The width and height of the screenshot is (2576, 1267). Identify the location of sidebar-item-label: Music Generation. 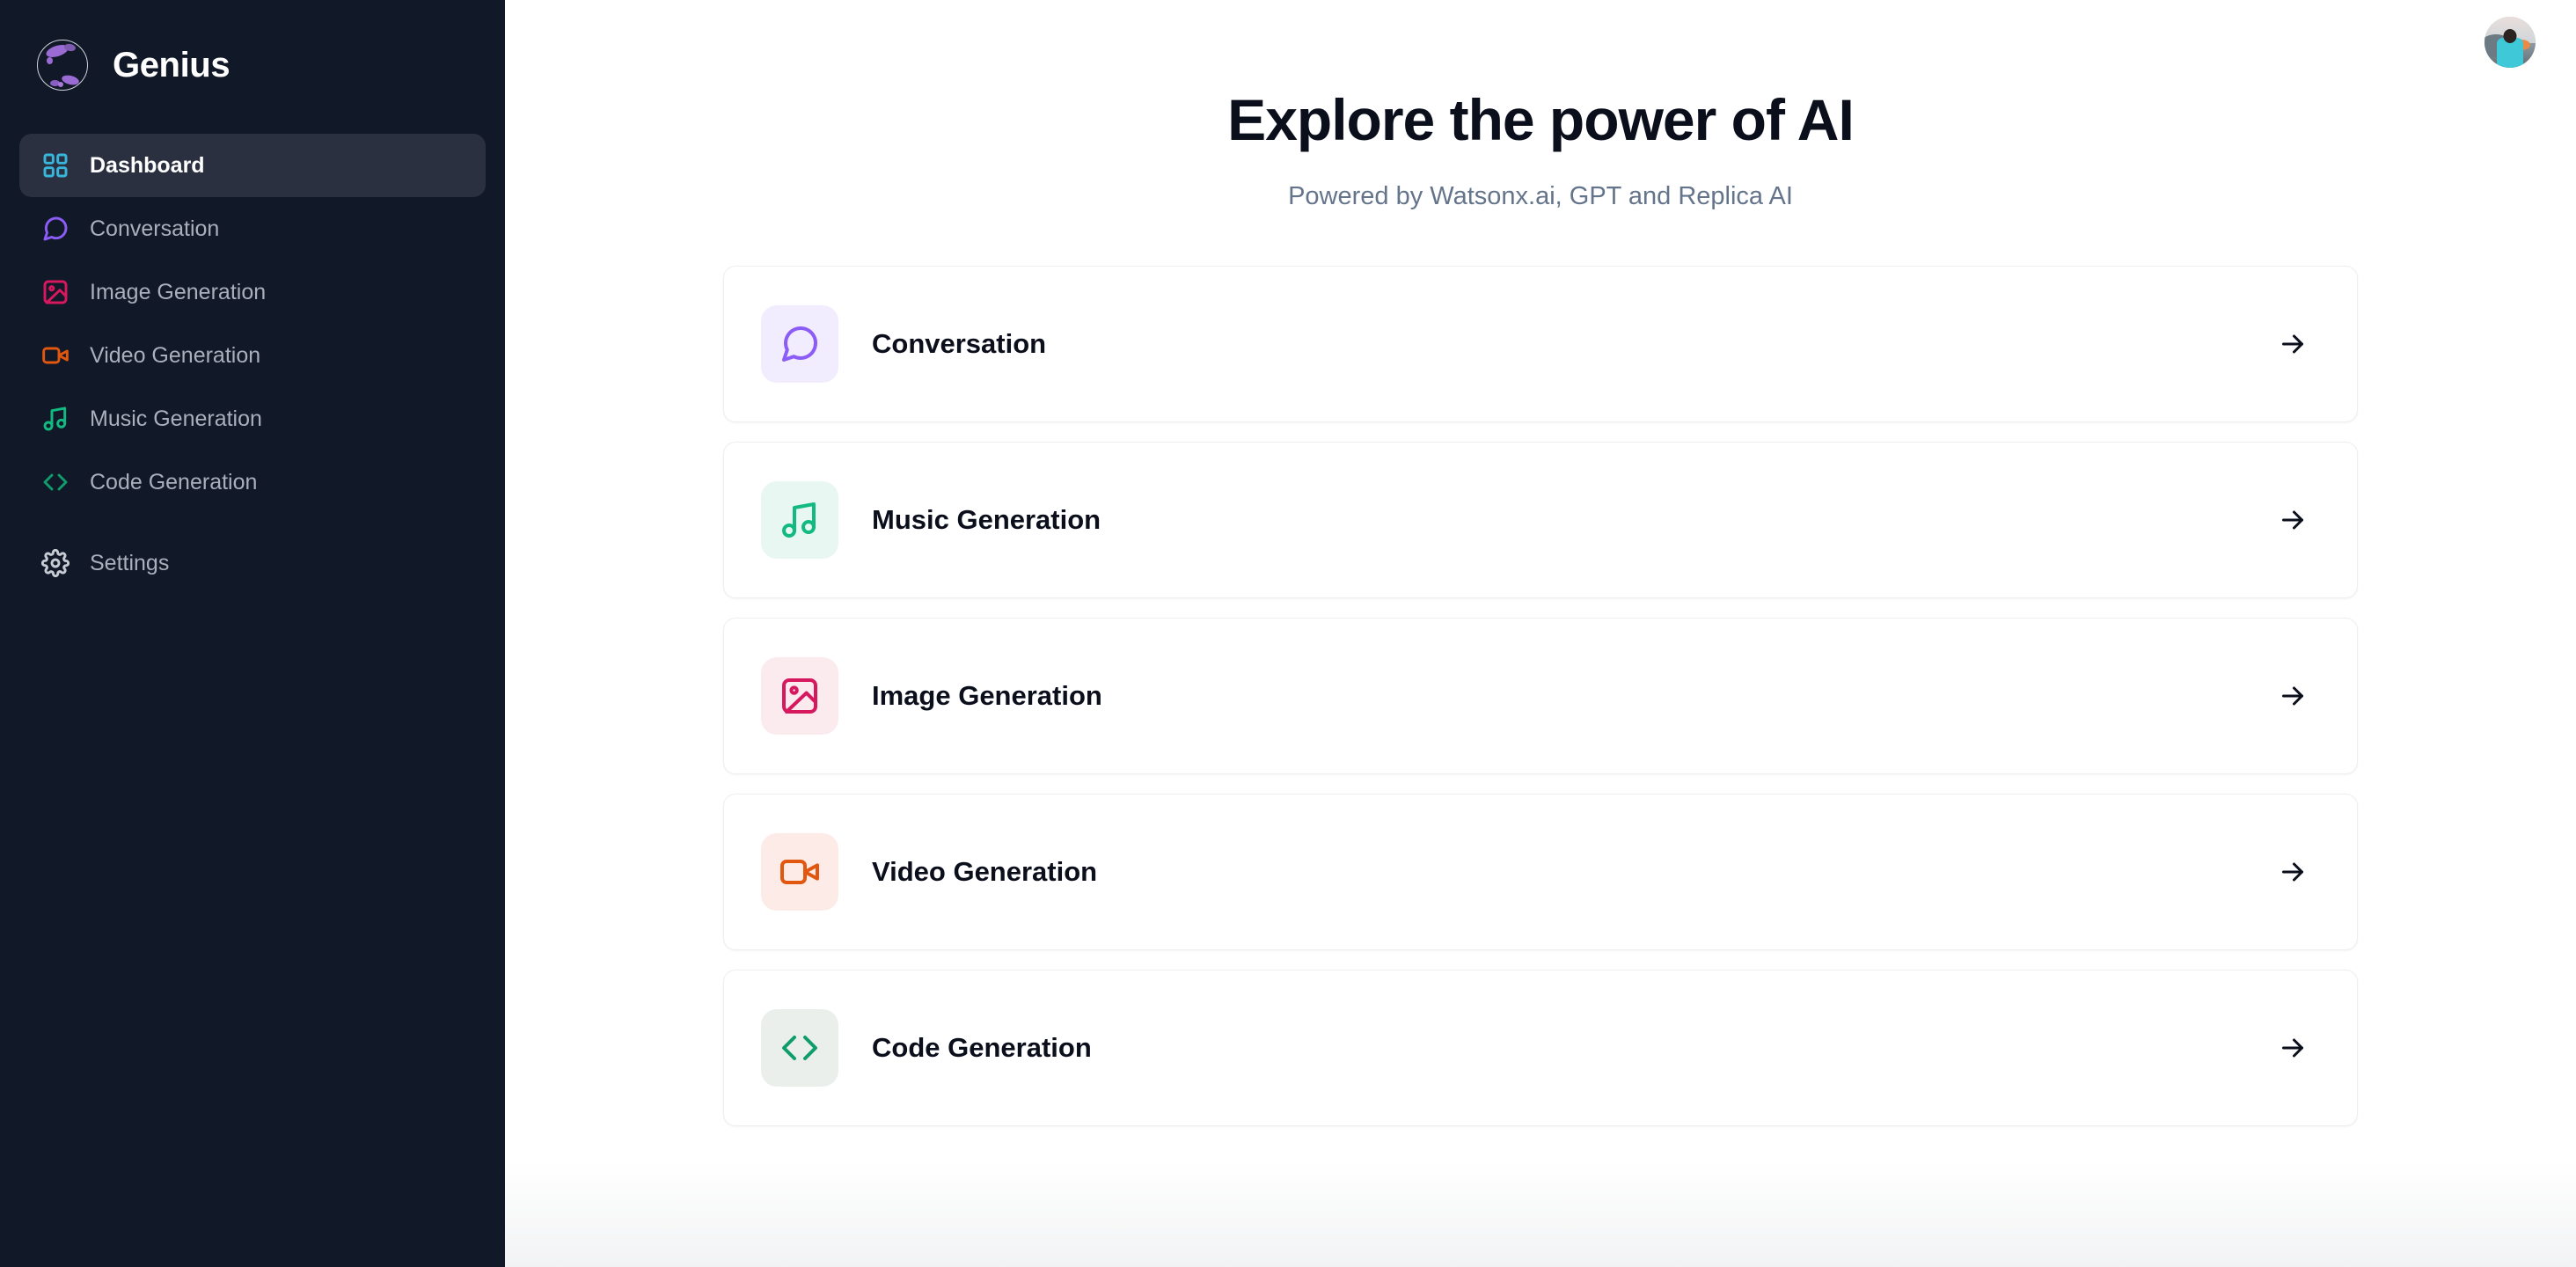
(176, 418).